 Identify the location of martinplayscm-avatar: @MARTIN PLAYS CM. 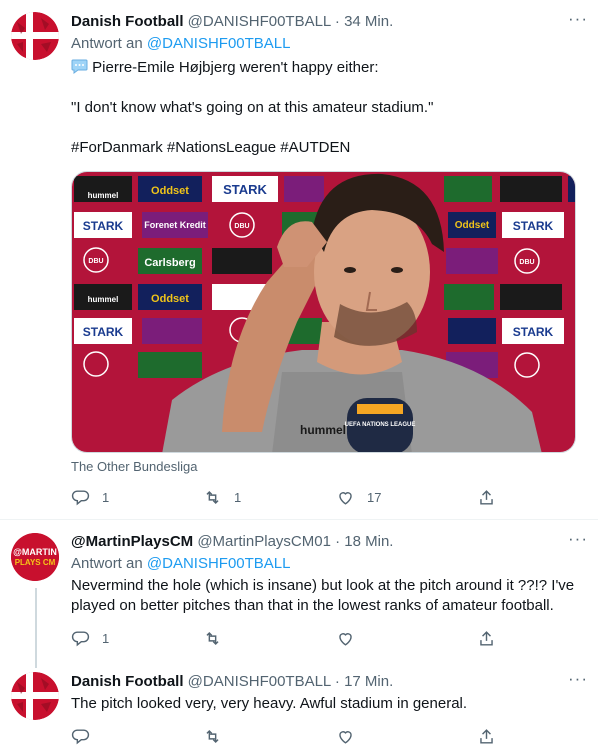
(35, 557).